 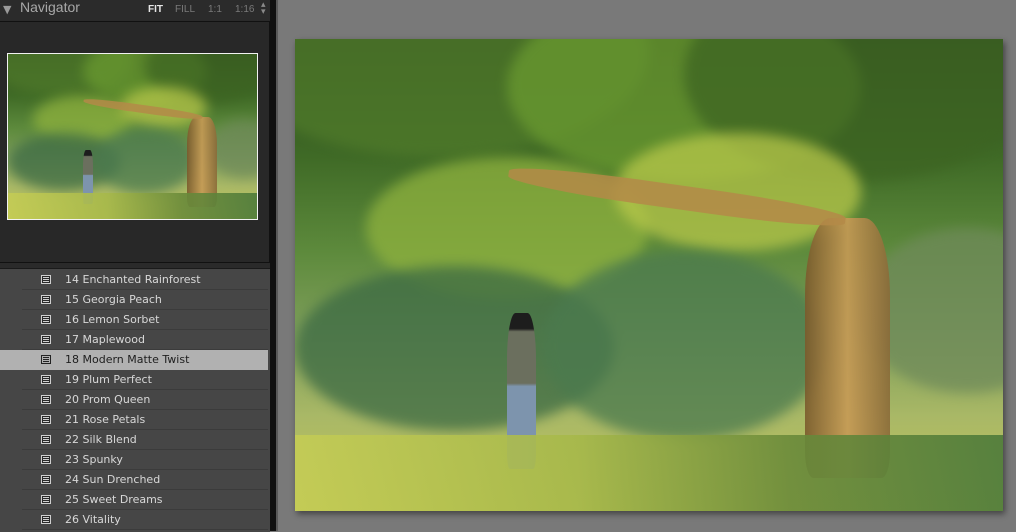 I want to click on navigator-title: Navigator, so click(x=50, y=7).